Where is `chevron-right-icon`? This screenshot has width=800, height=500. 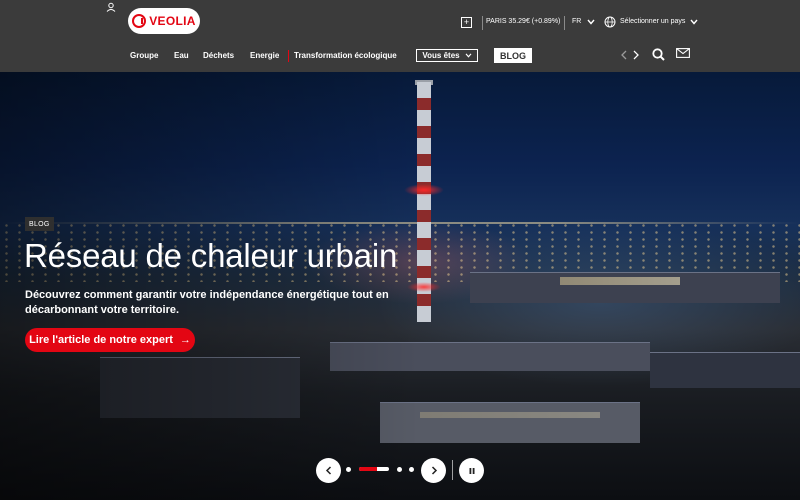
chevron-right-icon is located at coordinates (434, 470).